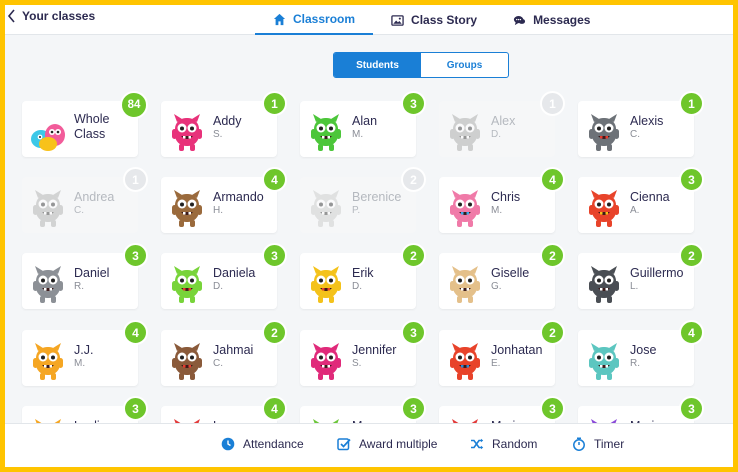 Image resolution: width=738 pixels, height=472 pixels. Describe the element at coordinates (503, 121) in the screenshot. I see `student-name: Alex` at that location.